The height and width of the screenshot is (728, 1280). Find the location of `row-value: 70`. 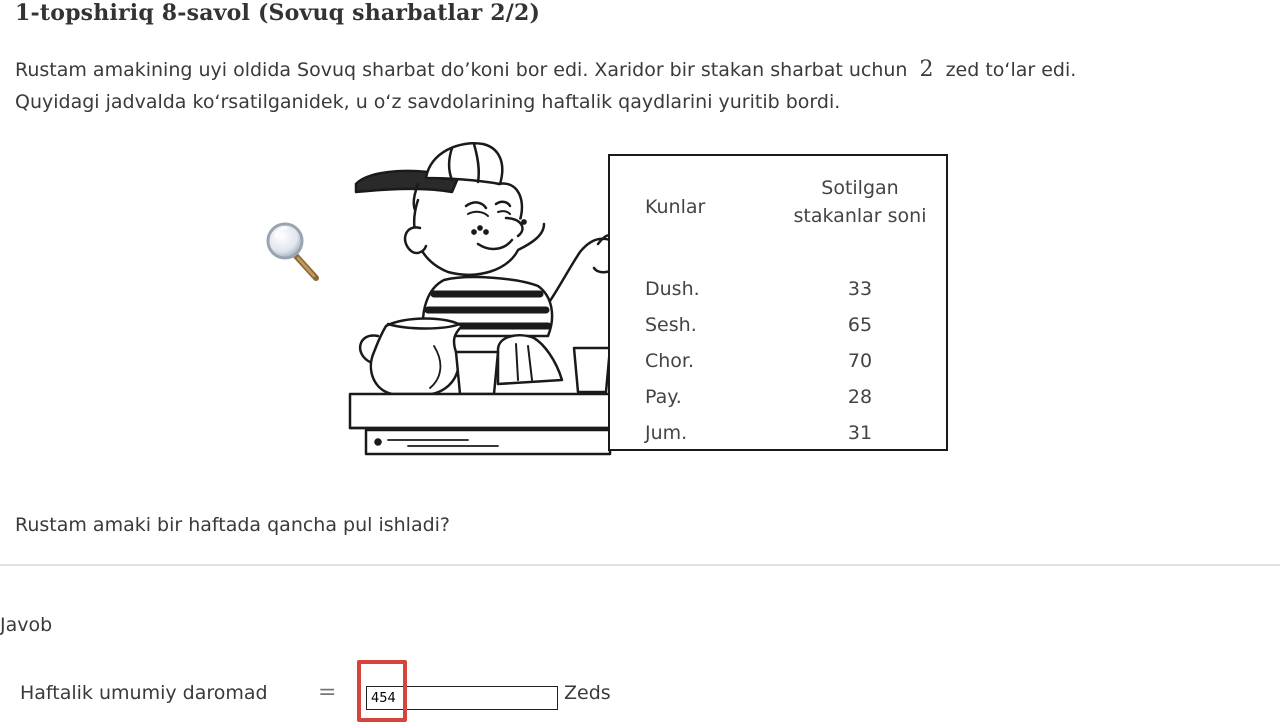

row-value: 70 is located at coordinates (860, 361).